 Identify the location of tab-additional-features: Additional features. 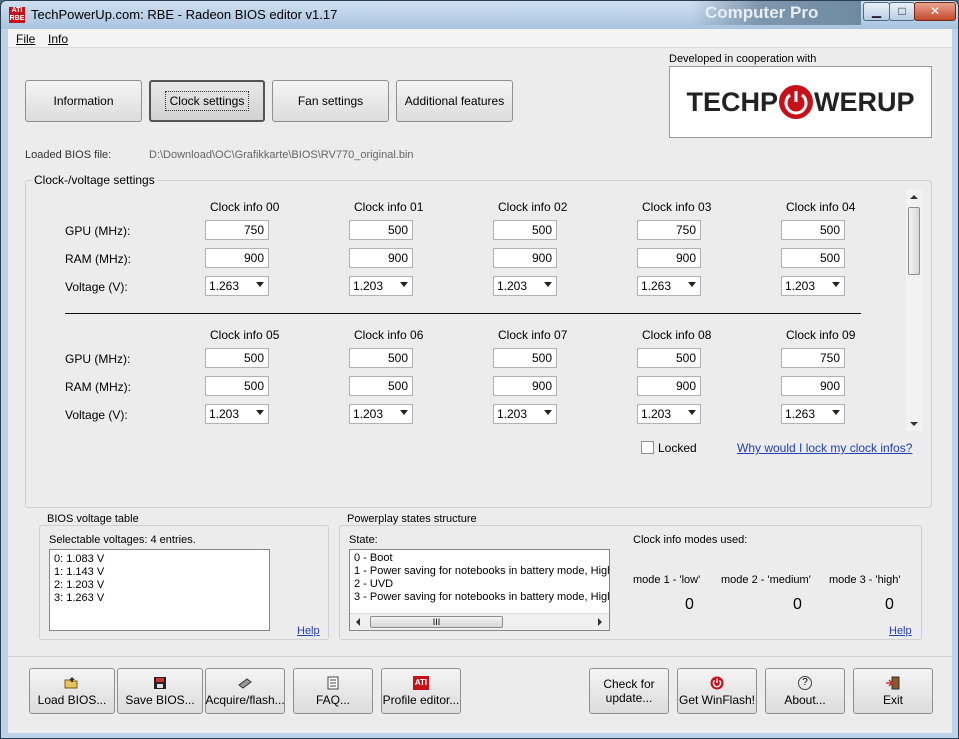
(454, 101).